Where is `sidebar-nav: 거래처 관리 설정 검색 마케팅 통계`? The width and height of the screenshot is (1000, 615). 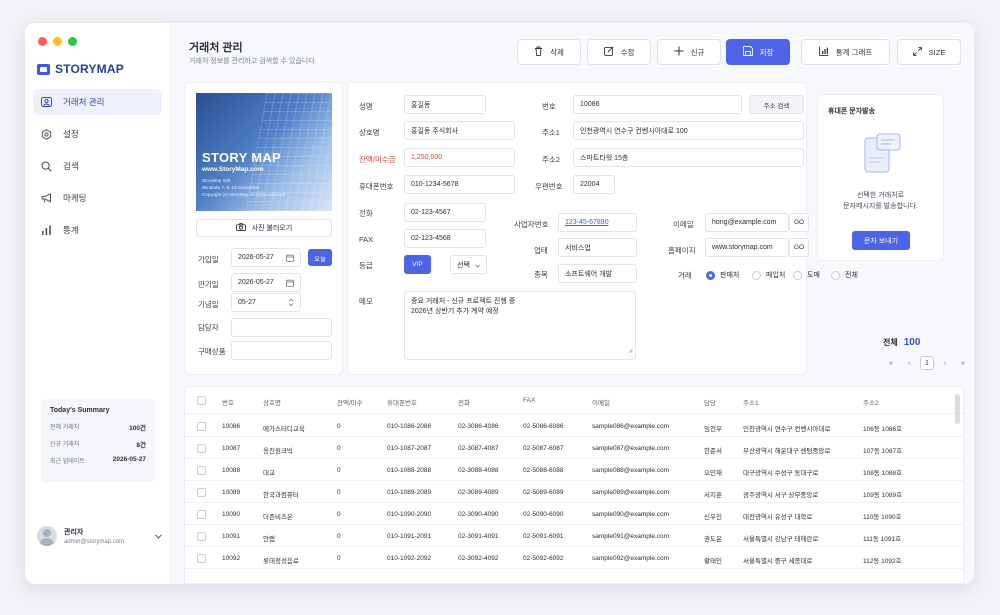 sidebar-nav: 거래처 관리 설정 검색 마케팅 통계 is located at coordinates (97, 169).